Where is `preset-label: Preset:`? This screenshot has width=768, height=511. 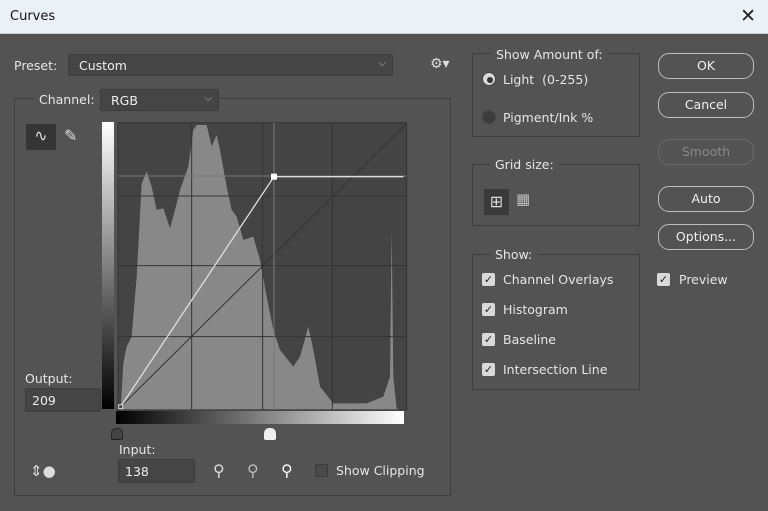
preset-label: Preset: is located at coordinates (36, 65).